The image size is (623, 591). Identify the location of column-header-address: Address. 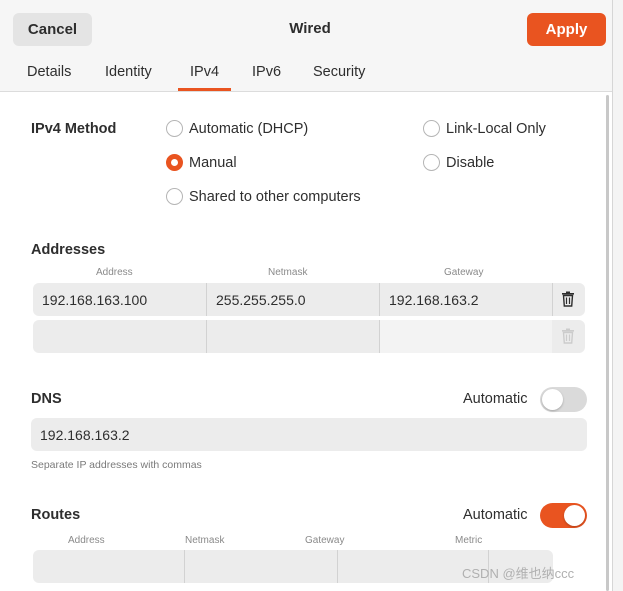
(114, 272).